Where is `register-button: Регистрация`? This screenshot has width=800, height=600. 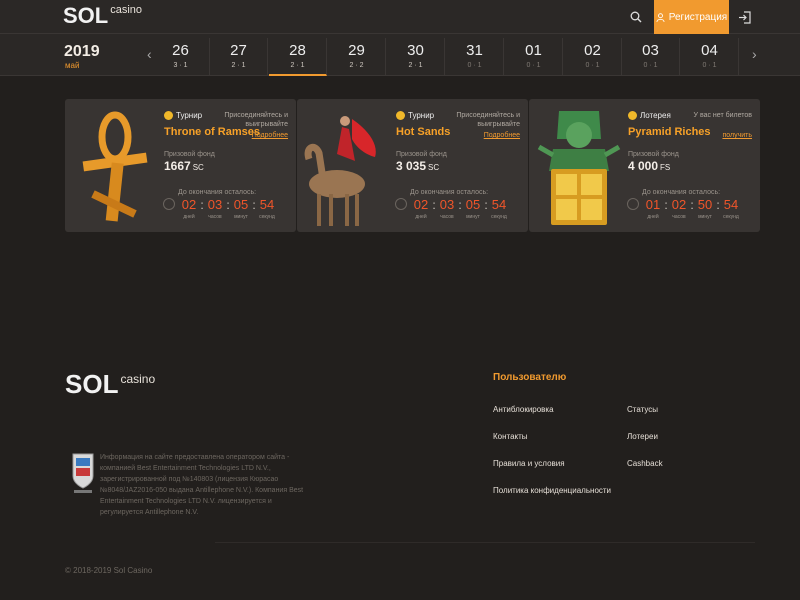 register-button: Регистрация is located at coordinates (691, 17).